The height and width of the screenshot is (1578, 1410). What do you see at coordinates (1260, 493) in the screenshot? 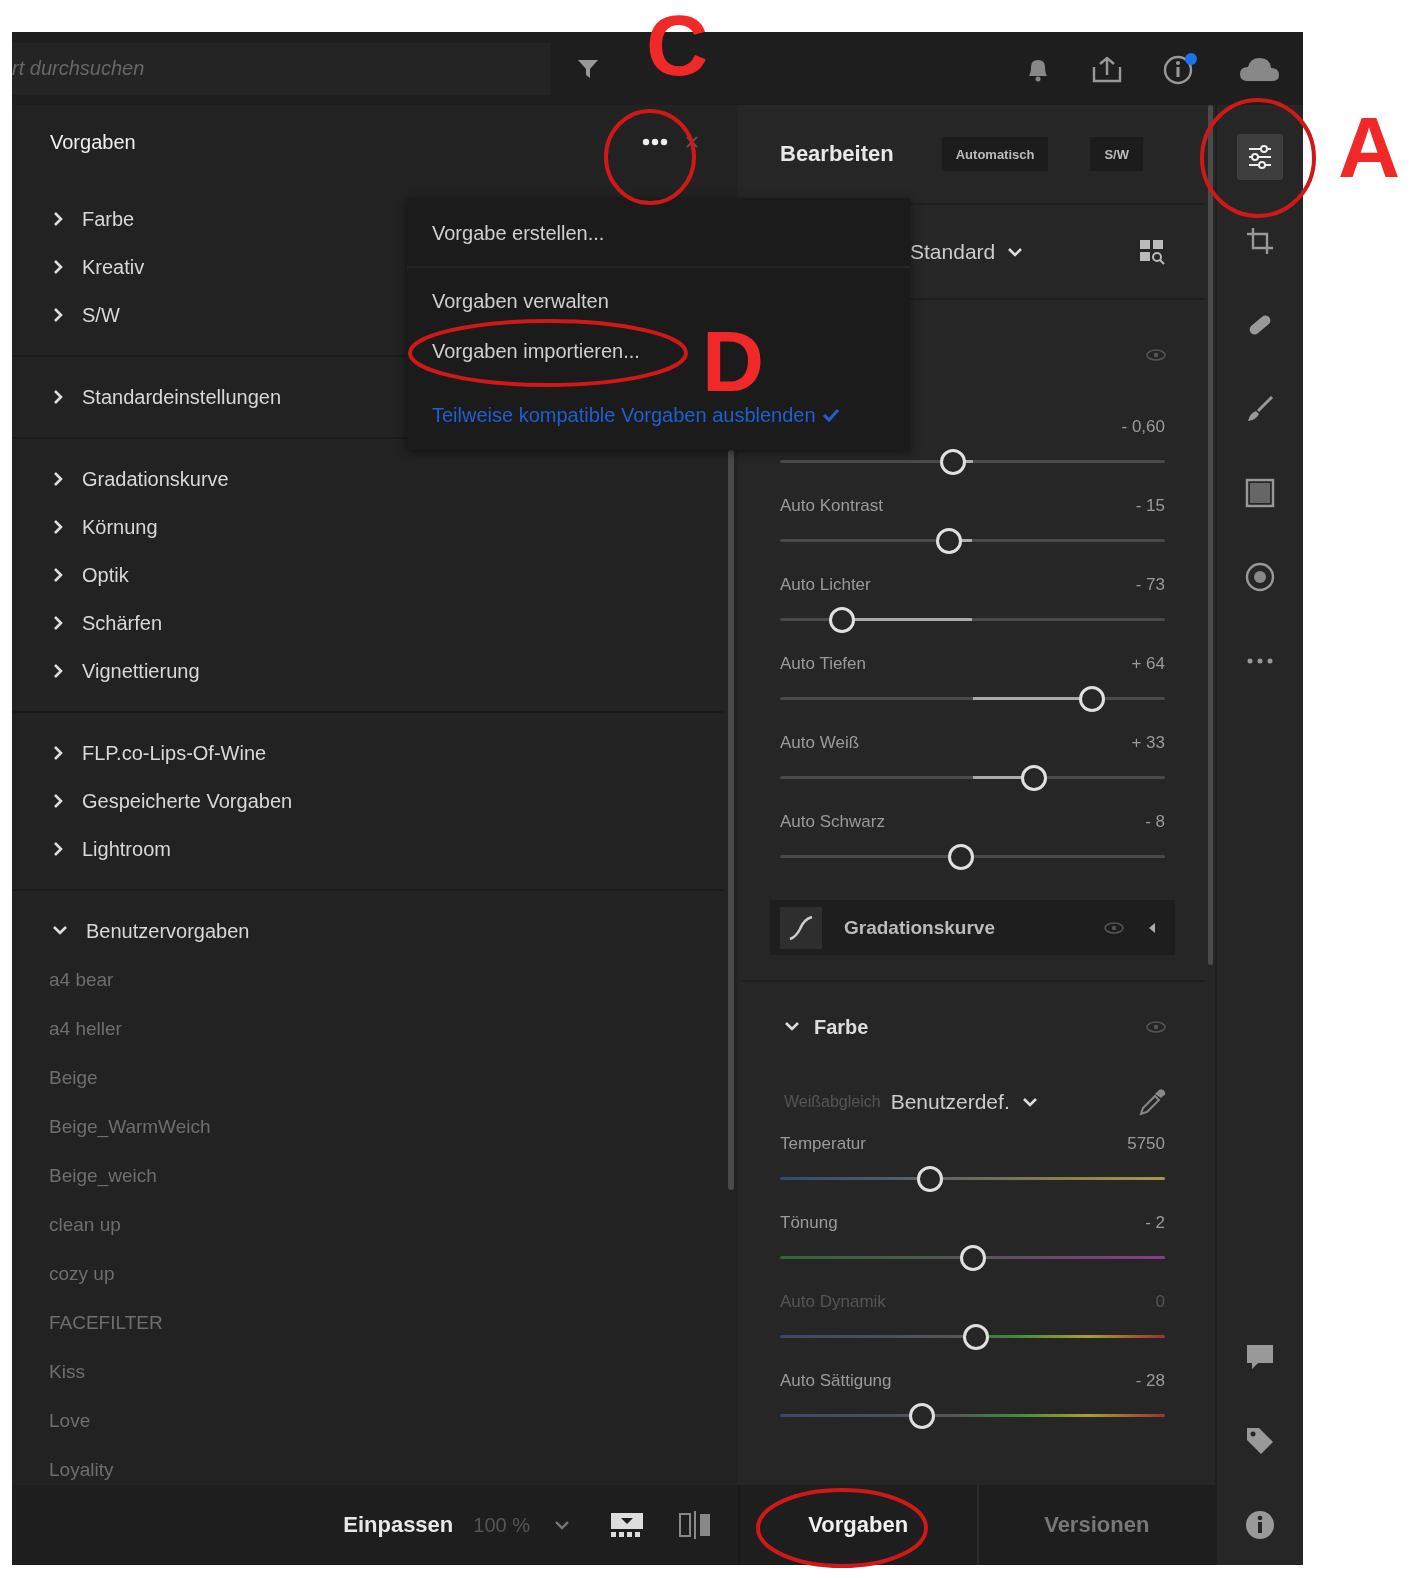
I see `gradient-square-icon` at bounding box center [1260, 493].